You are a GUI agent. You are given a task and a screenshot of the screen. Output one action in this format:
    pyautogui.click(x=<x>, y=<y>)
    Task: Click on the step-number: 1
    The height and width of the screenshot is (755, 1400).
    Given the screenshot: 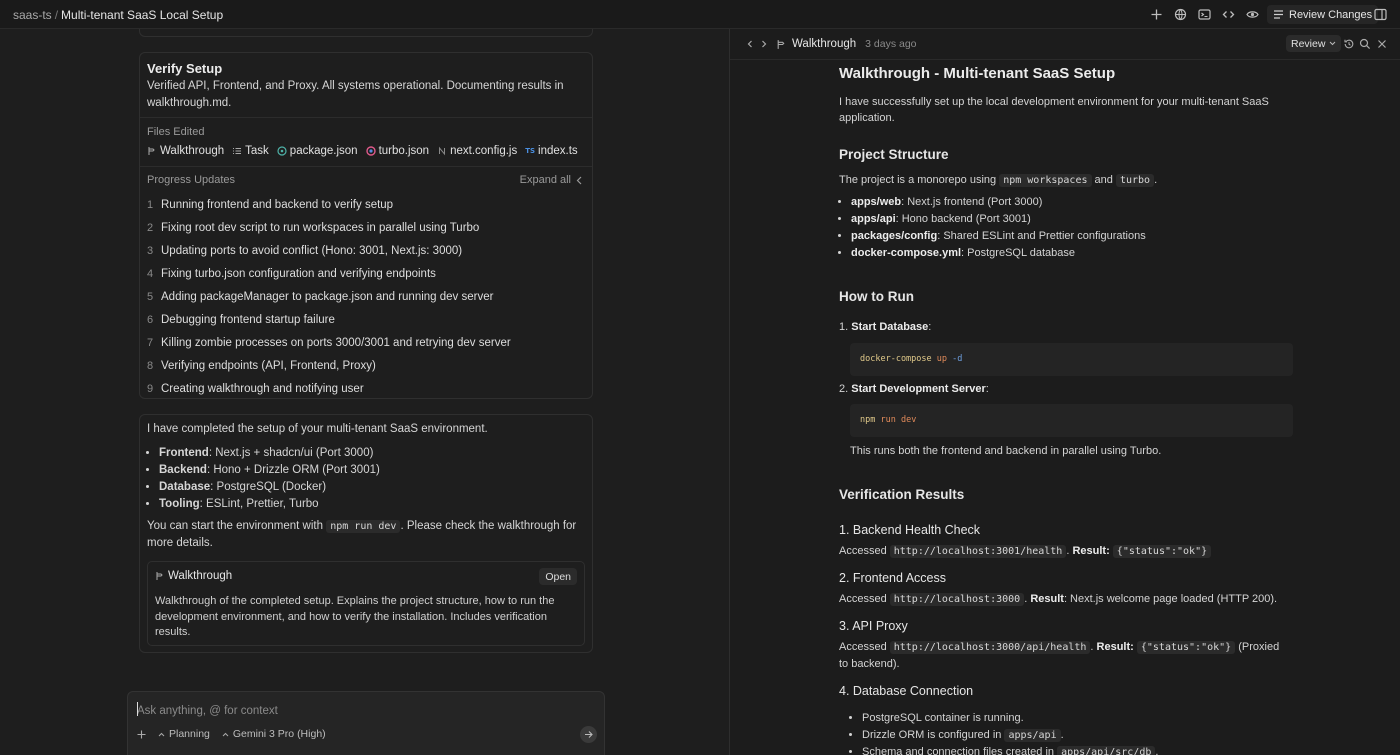 What is the action you would take?
    pyautogui.click(x=150, y=204)
    